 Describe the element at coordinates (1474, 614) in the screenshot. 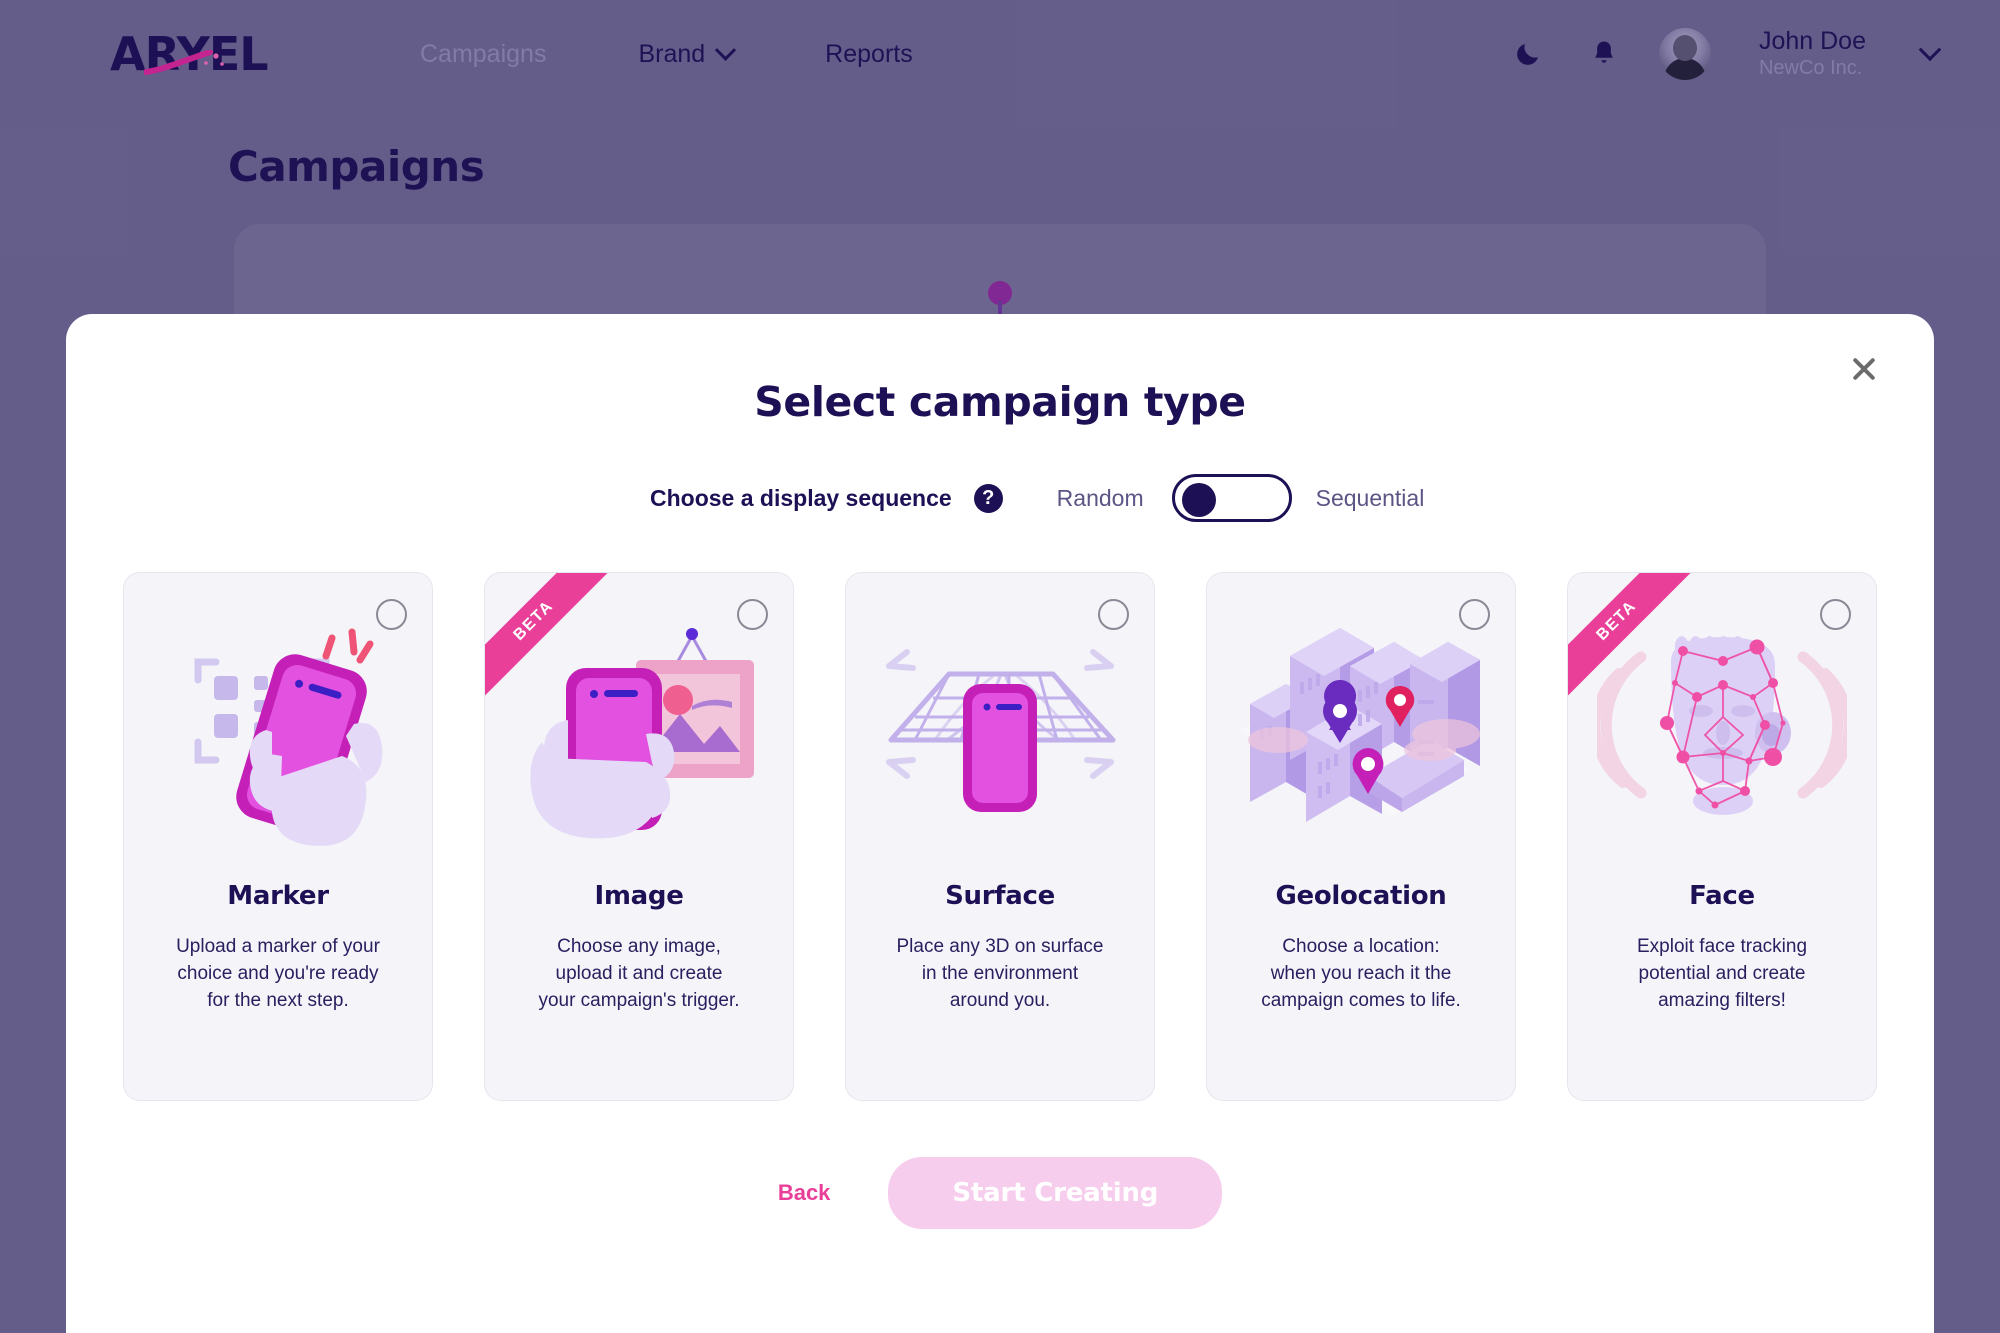

I see `radio-geolocation` at that location.